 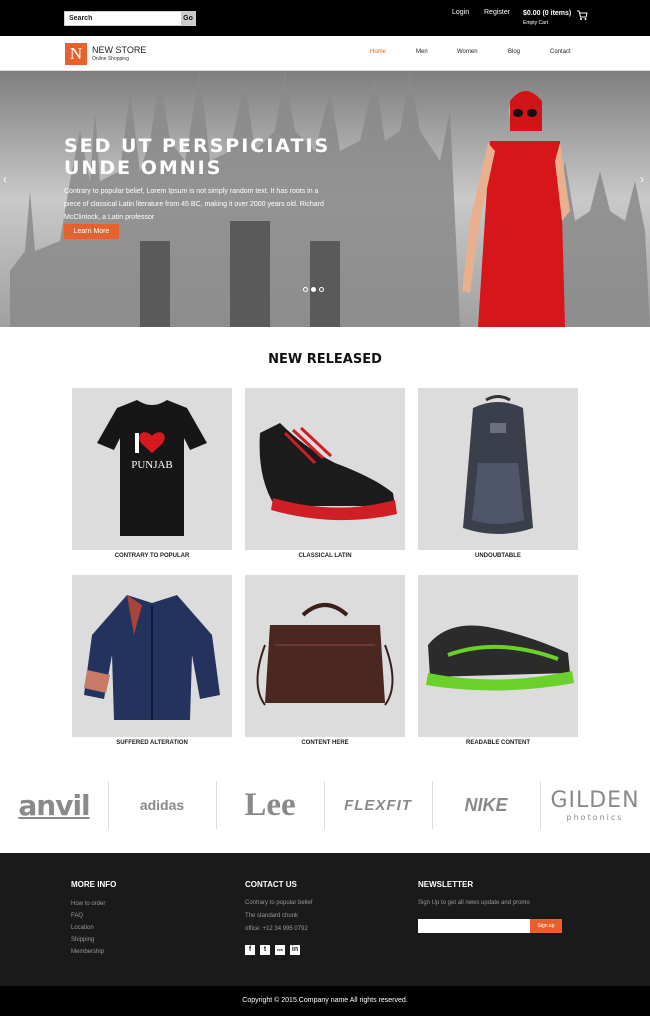 I want to click on contact-line: The standard chunk, so click(x=272, y=916).